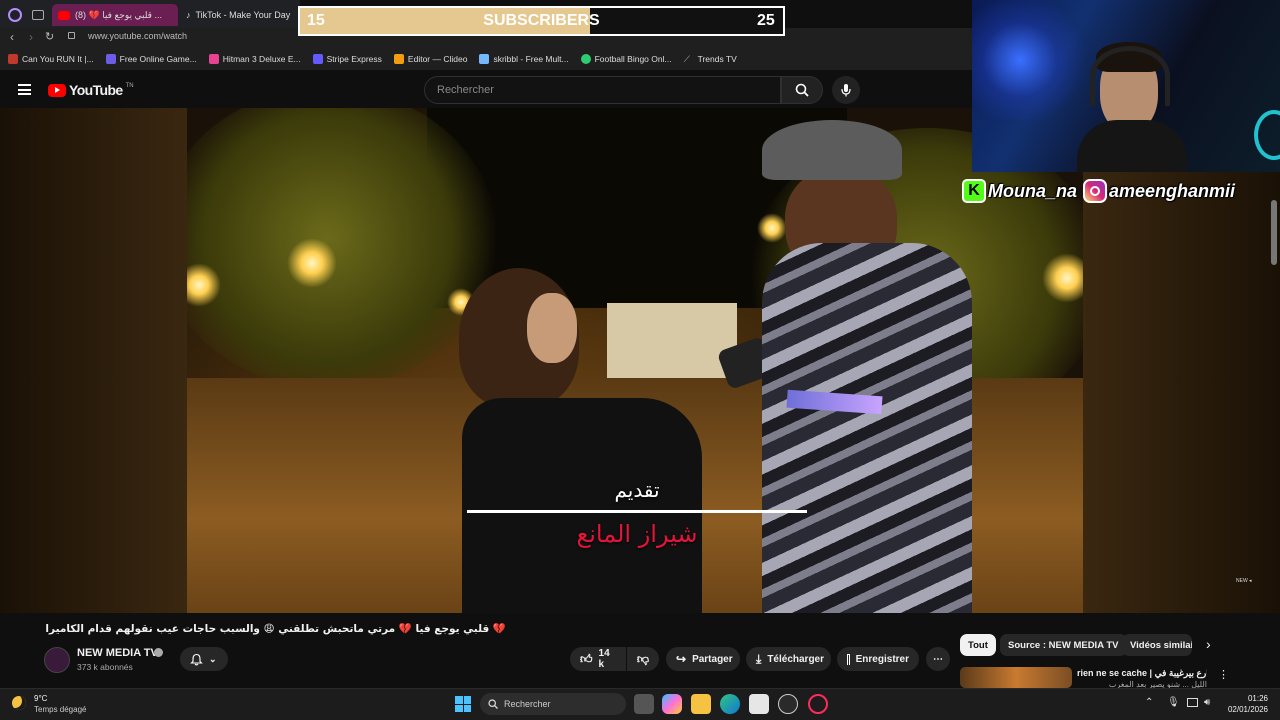 Image resolution: width=1280 pixels, height=720 pixels. Describe the element at coordinates (1274, 232) in the screenshot. I see `page-scrollbar` at that location.